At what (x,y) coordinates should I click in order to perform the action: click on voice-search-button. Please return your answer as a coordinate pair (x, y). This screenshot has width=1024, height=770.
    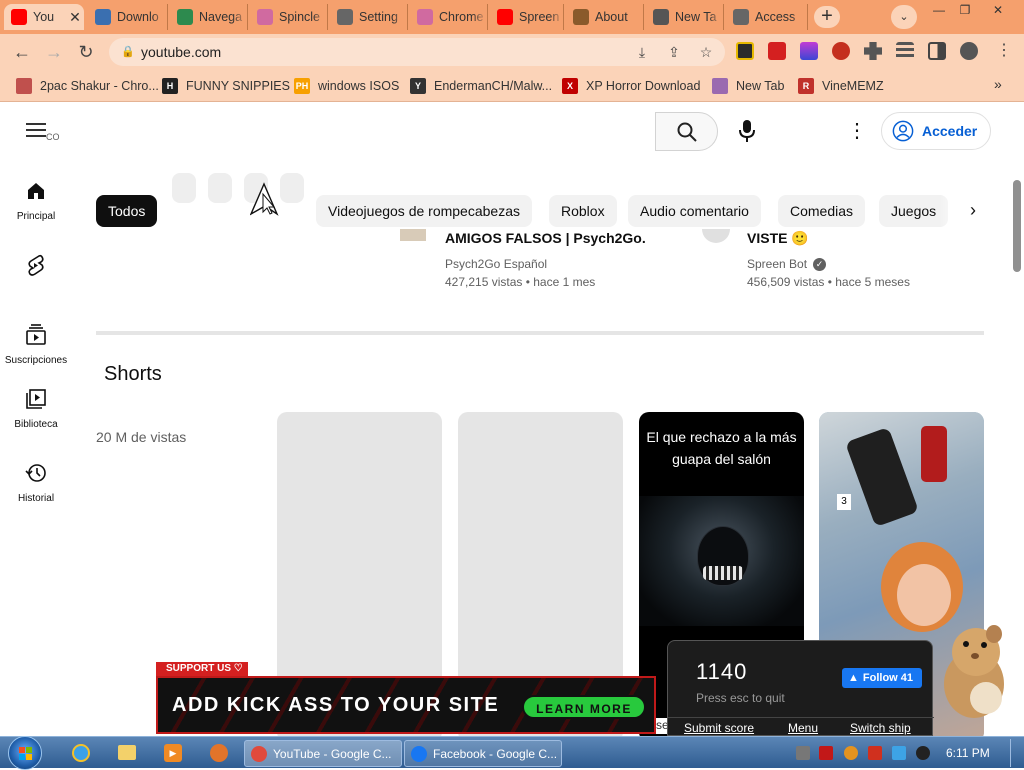
    Looking at the image, I should click on (747, 131).